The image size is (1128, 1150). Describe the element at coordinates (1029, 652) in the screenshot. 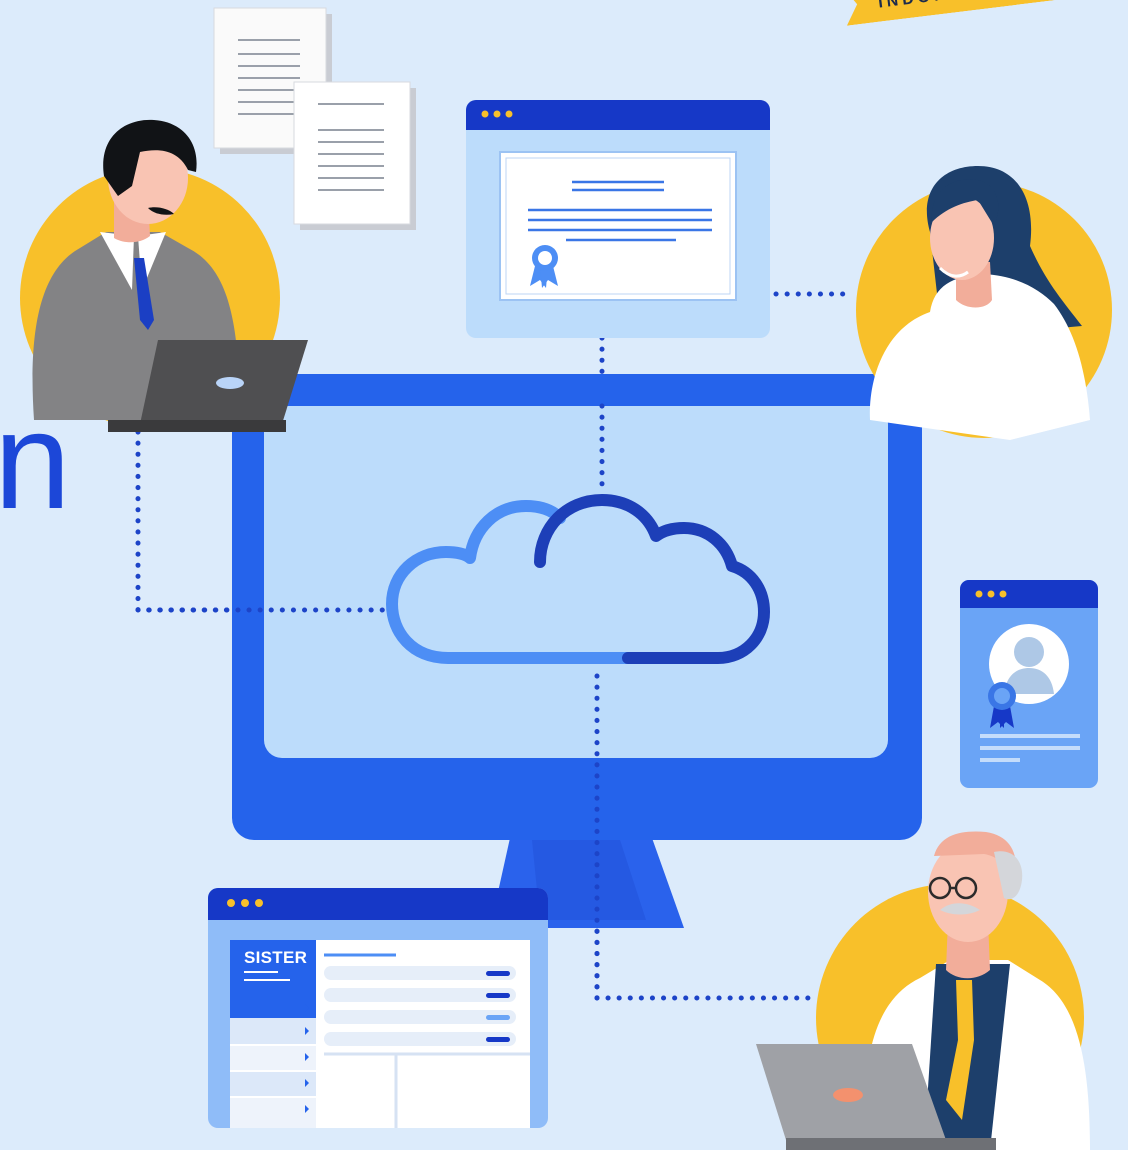

I see `avatar-head` at that location.